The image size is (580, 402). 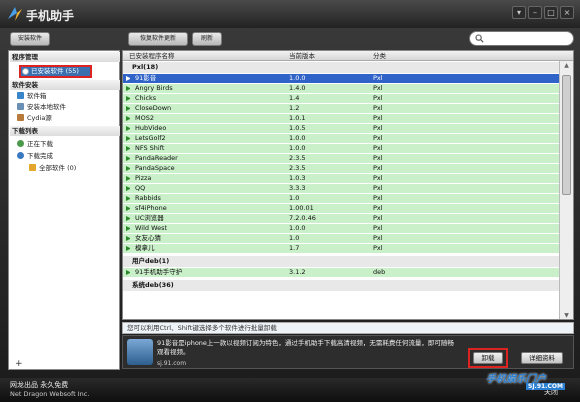 What do you see at coordinates (341, 78) in the screenshot?
I see `table-row: 91影音 1.0.0 Pxl` at bounding box center [341, 78].